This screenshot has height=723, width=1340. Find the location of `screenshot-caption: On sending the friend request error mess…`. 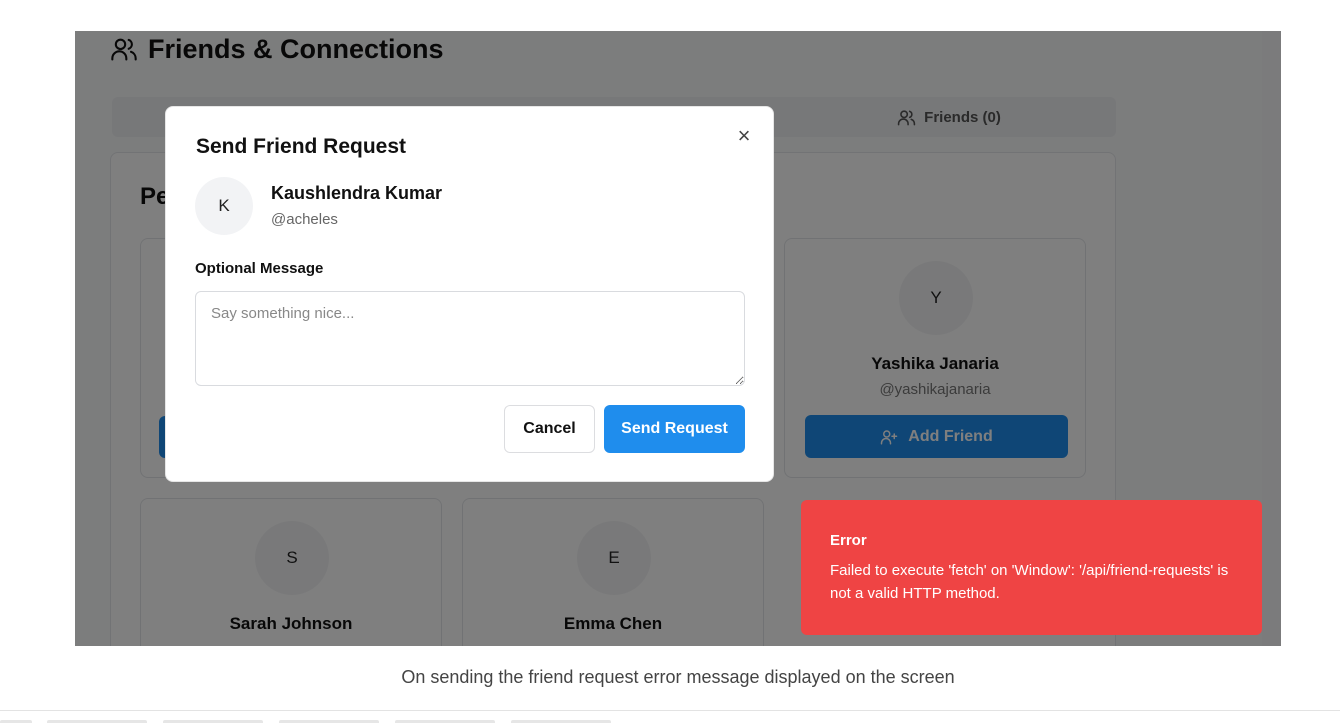

screenshot-caption: On sending the friend request error mess… is located at coordinates (678, 677).